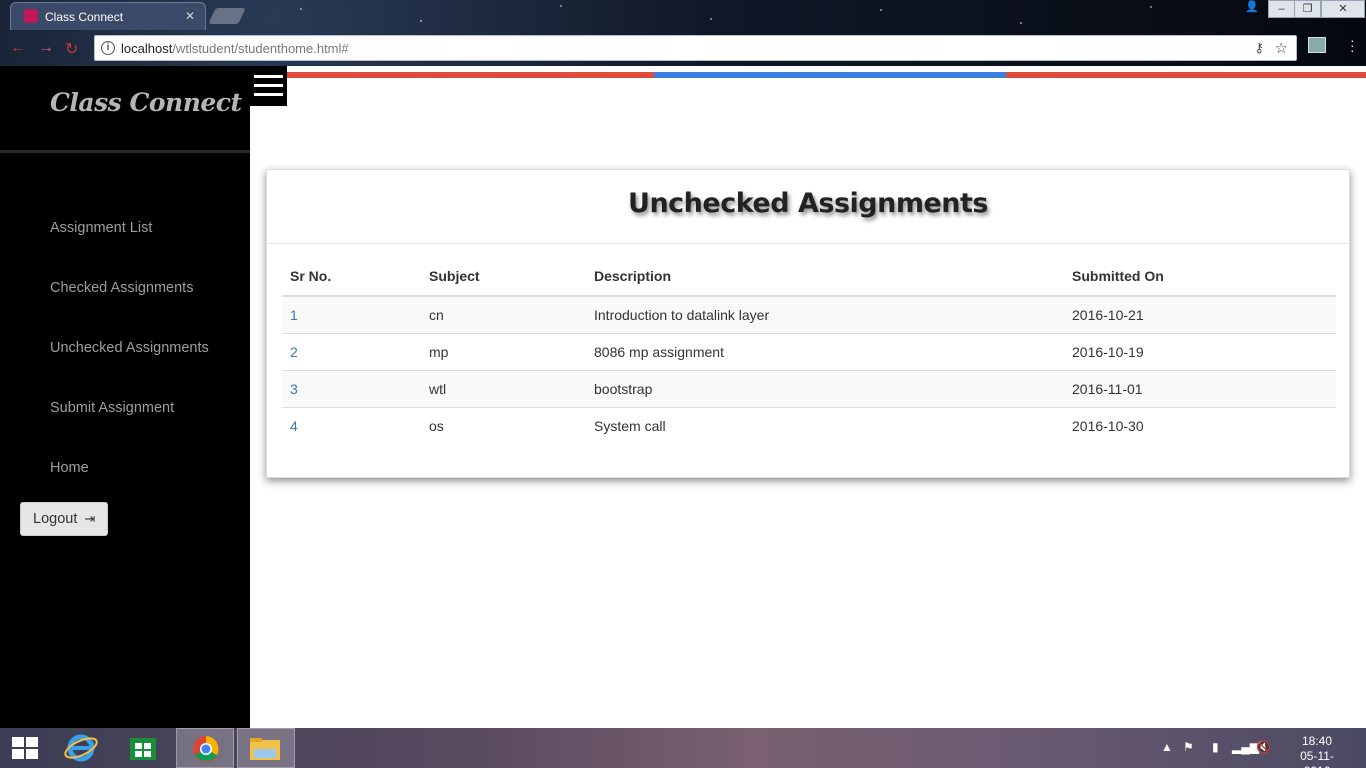  Describe the element at coordinates (351, 425) in the screenshot. I see `sr-no-link: 4` at that location.